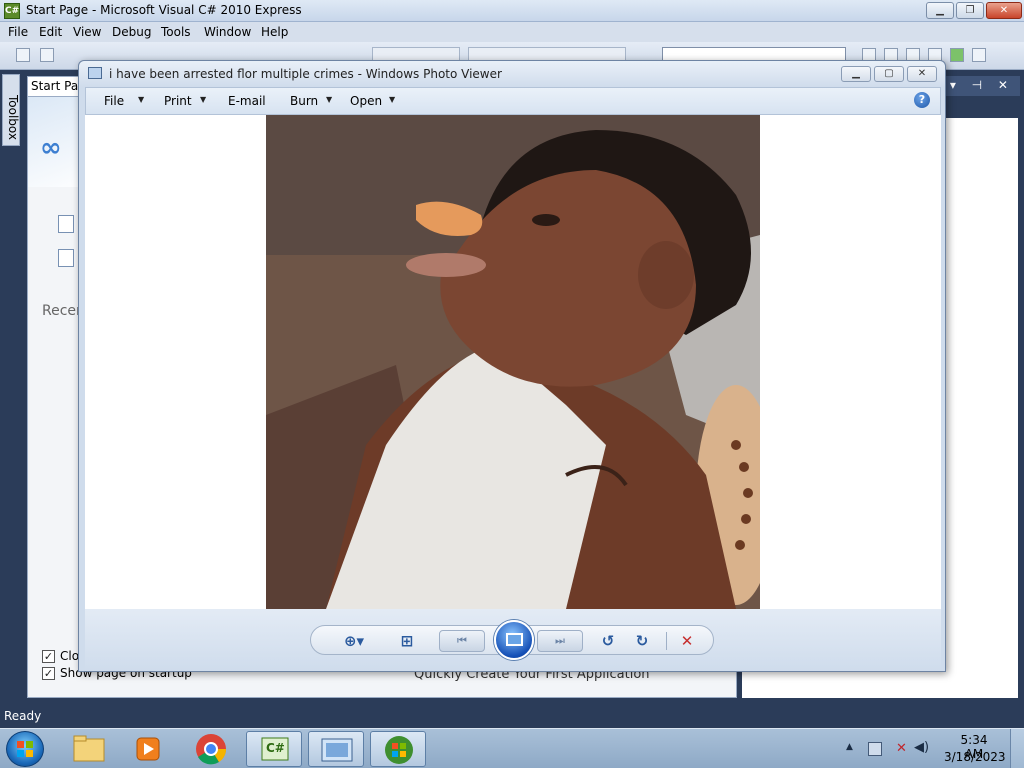 The image size is (1024, 768). I want to click on new-project-link-icon, so click(66, 224).